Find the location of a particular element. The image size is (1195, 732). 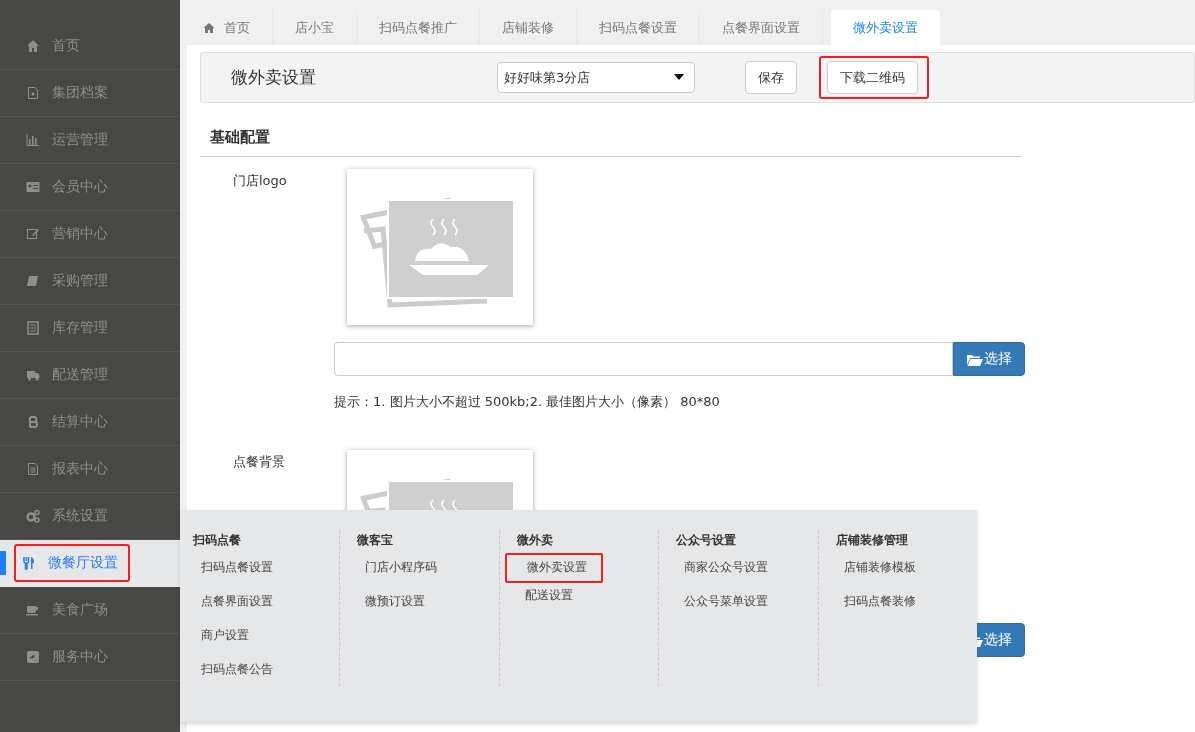

menu-item: 商家公众号设置 is located at coordinates (722, 576).